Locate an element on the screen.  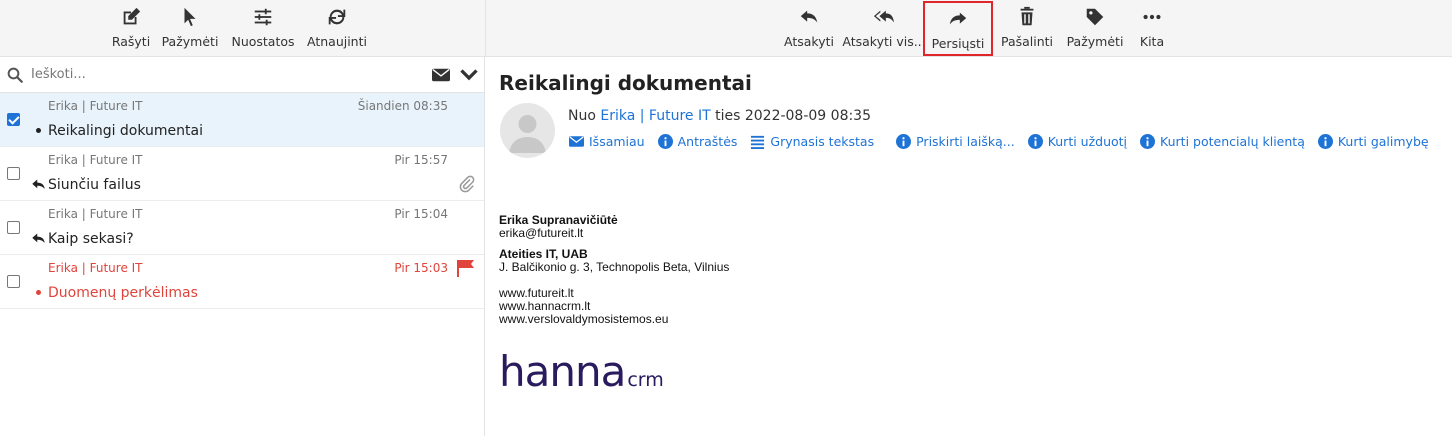
avatar is located at coordinates (527, 130).